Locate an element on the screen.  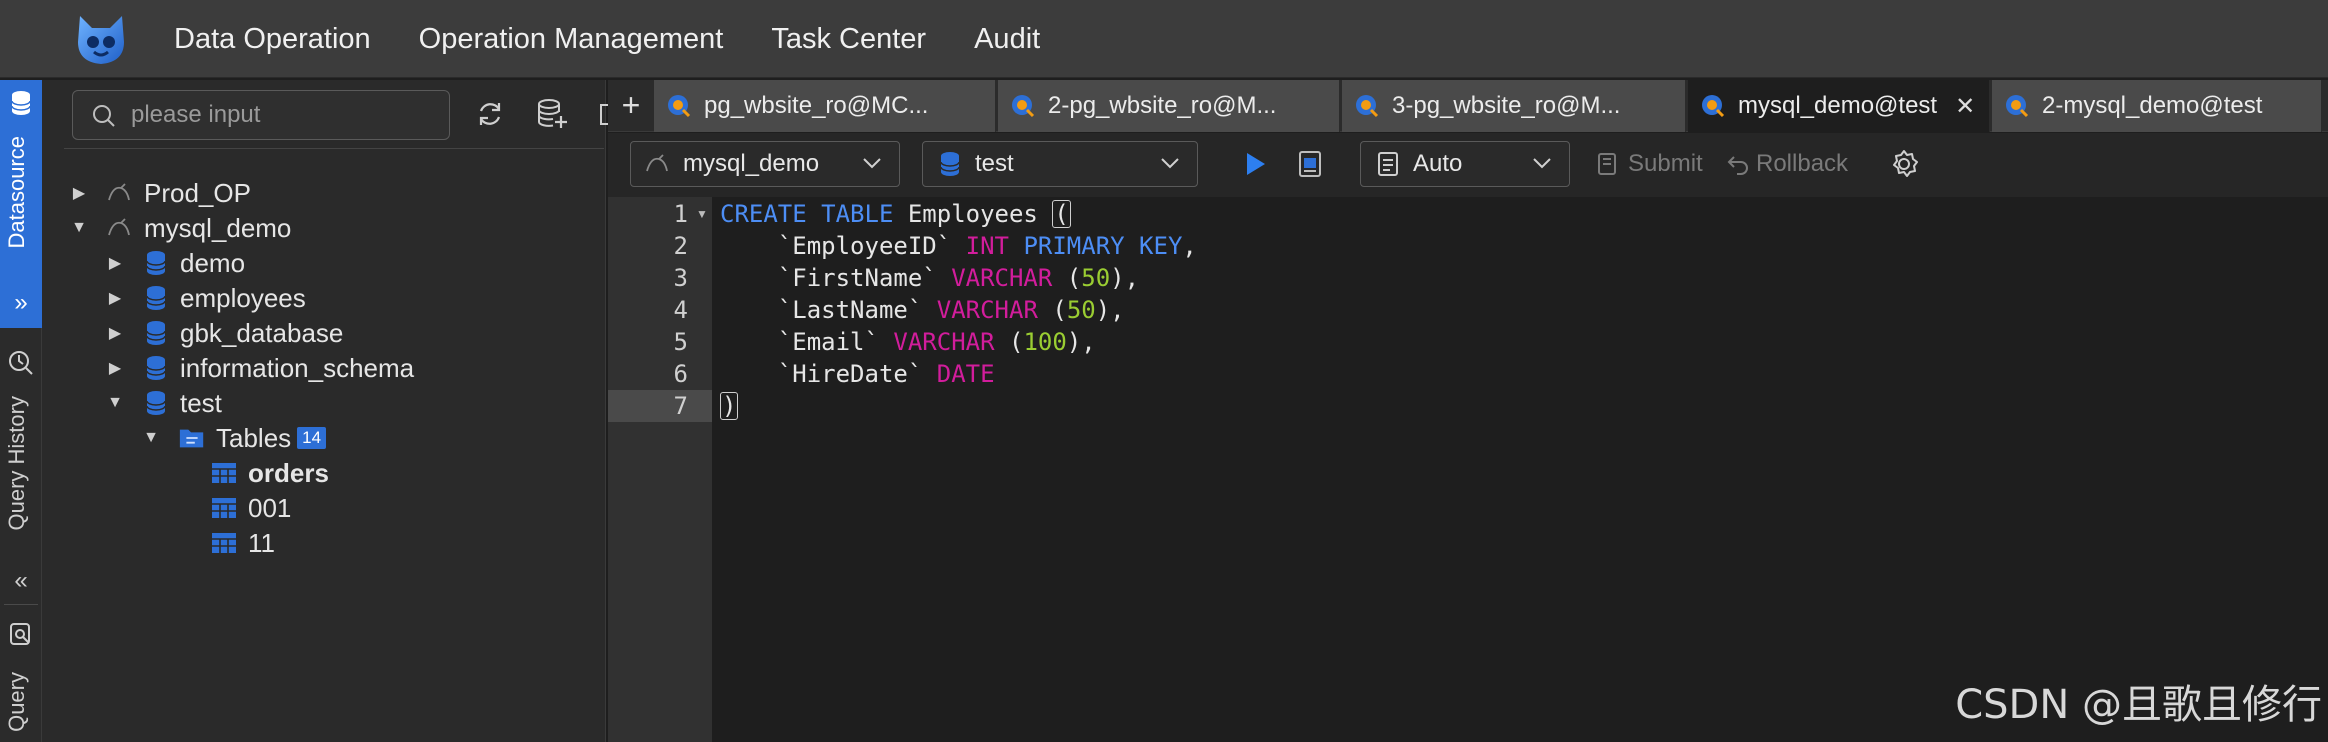
refresh-icon is located at coordinates (490, 114).